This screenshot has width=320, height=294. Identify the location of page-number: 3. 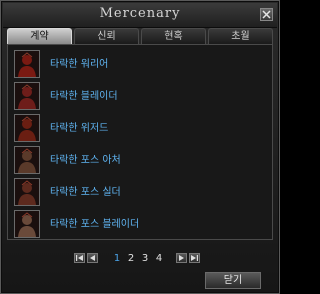
(145, 258).